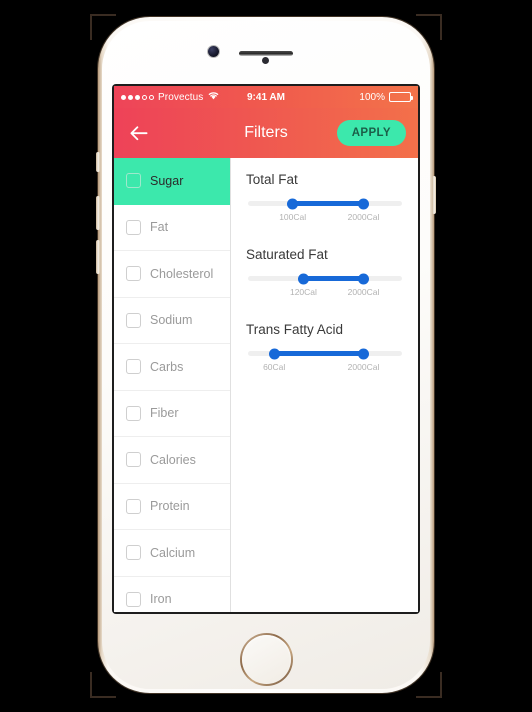 This screenshot has height=712, width=532. Describe the element at coordinates (429, 27) in the screenshot. I see `crop-mark-top-right` at that location.